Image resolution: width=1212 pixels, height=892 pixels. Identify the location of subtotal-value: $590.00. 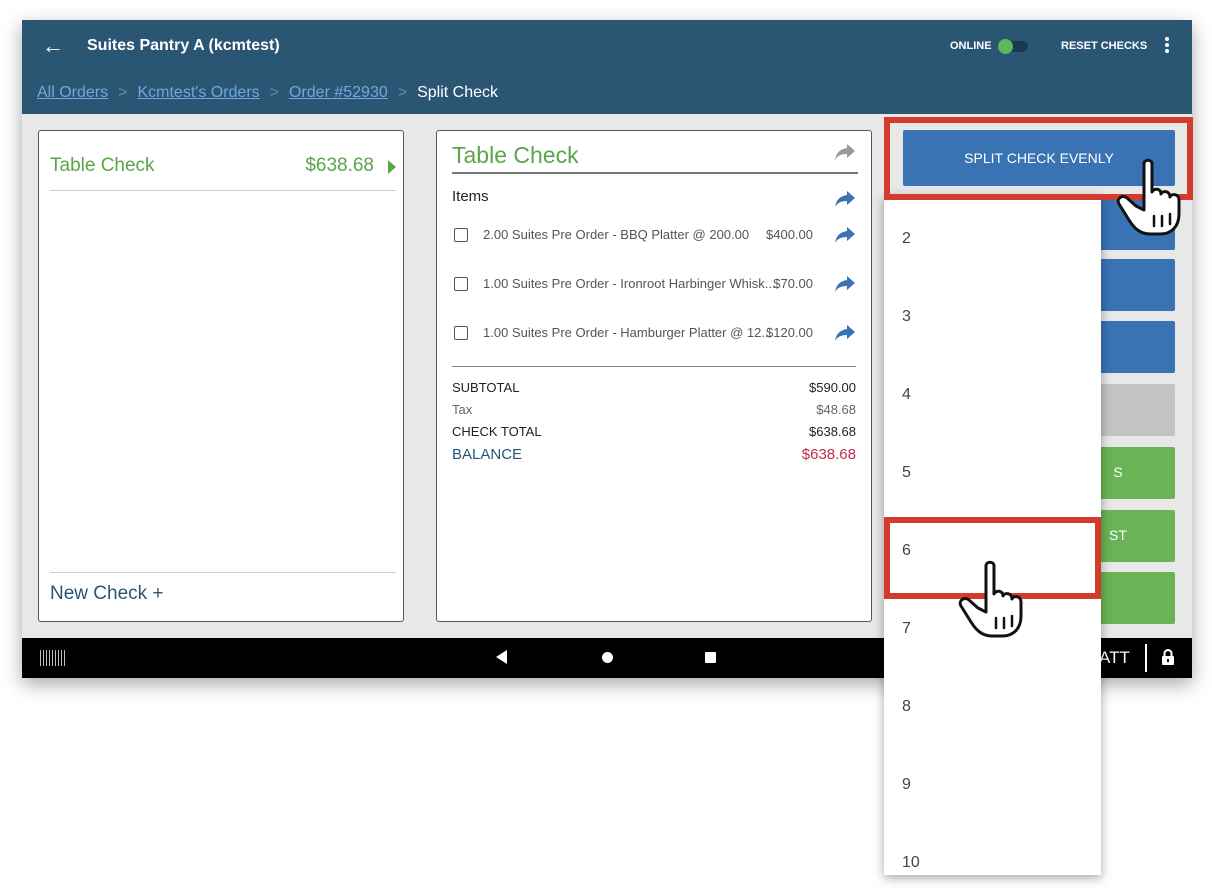
(832, 387).